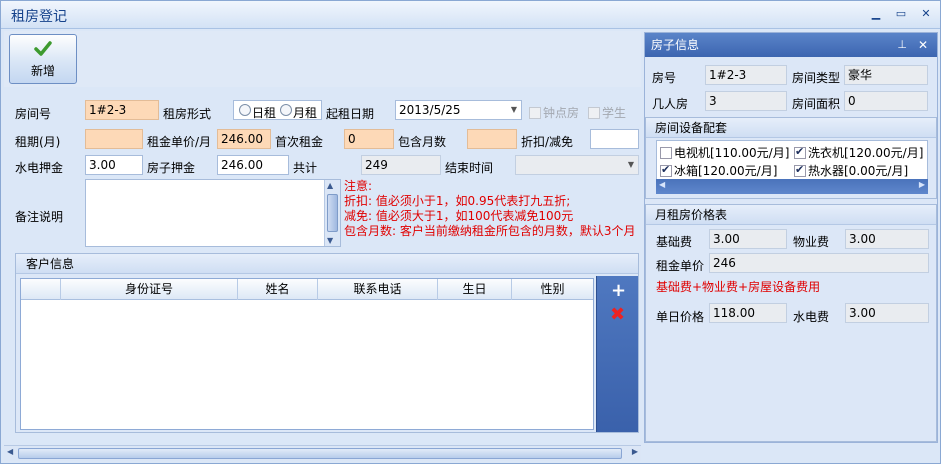 The image size is (941, 464). Describe the element at coordinates (330, 240) in the screenshot. I see `scroll-down-icon: ▼` at that location.